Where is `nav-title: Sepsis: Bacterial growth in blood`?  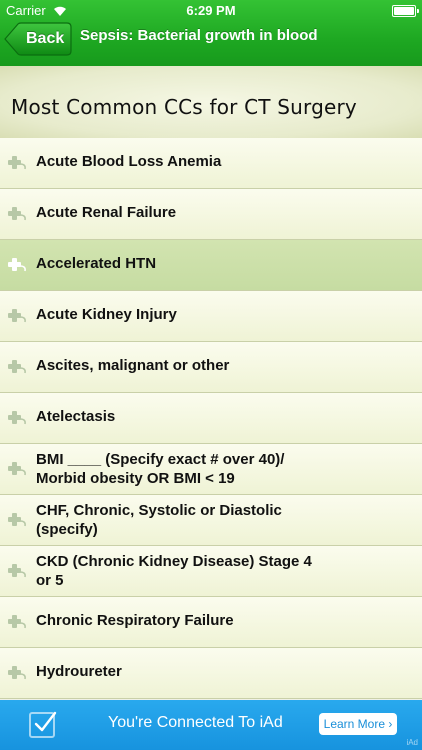 nav-title: Sepsis: Bacterial growth in blood is located at coordinates (199, 35).